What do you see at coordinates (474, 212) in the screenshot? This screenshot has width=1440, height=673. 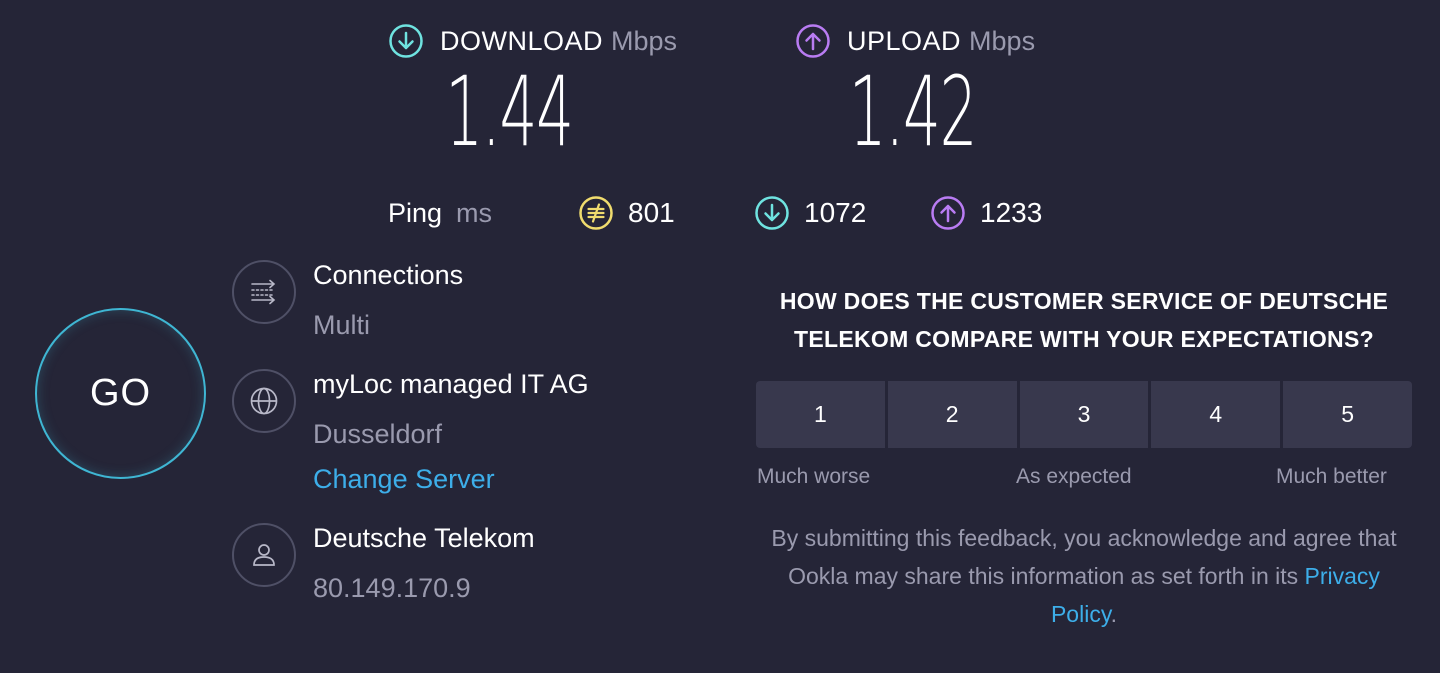 I see `ping-unit: ms` at bounding box center [474, 212].